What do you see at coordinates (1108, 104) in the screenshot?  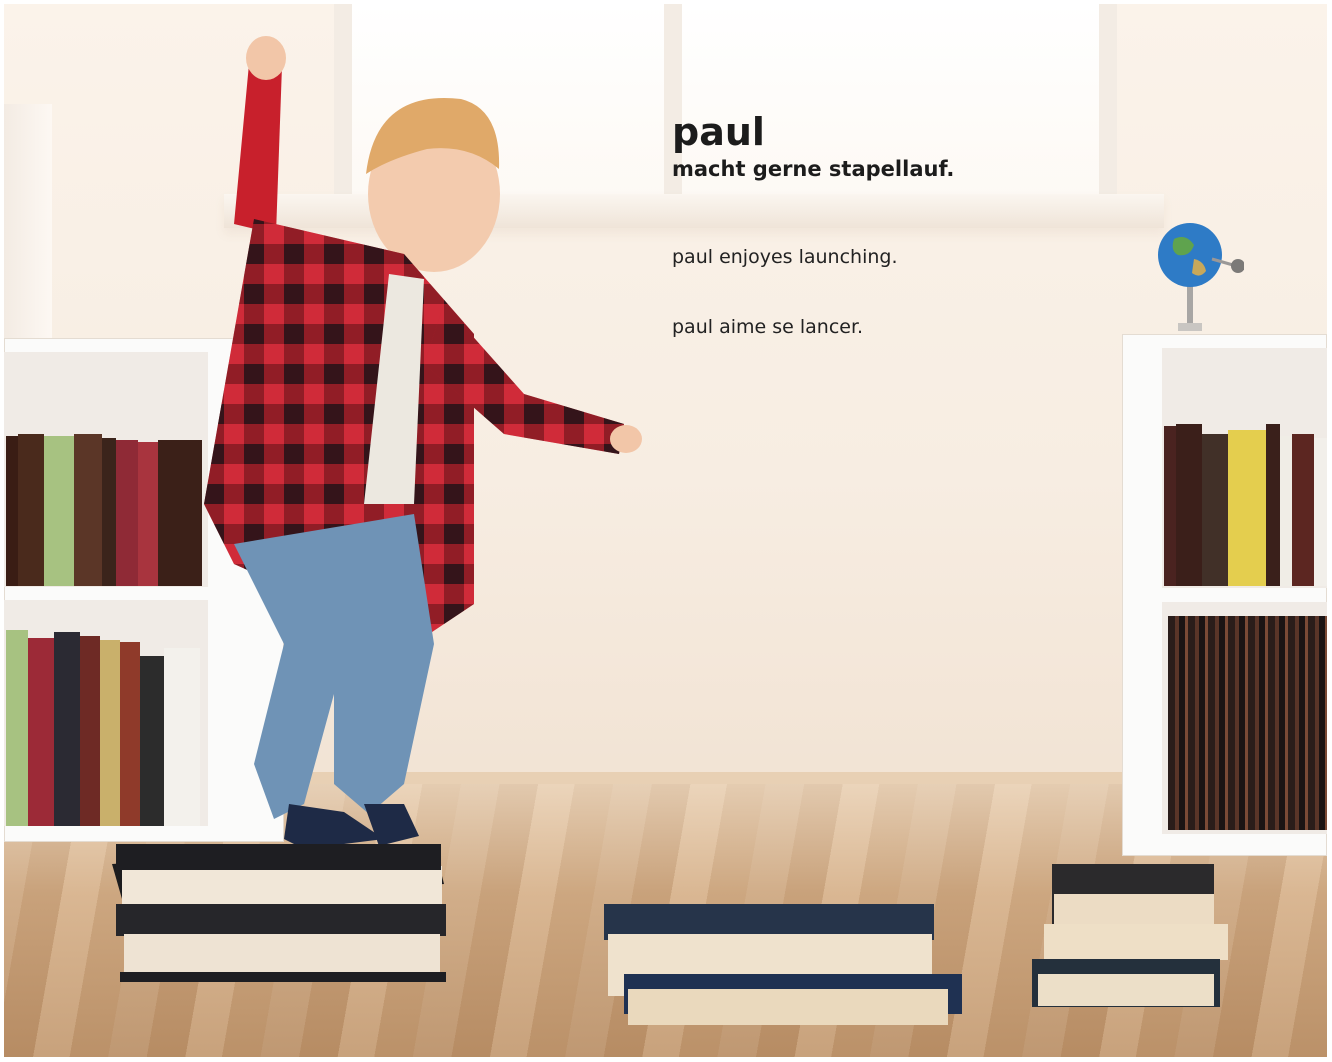 I see `window-frame-right` at bounding box center [1108, 104].